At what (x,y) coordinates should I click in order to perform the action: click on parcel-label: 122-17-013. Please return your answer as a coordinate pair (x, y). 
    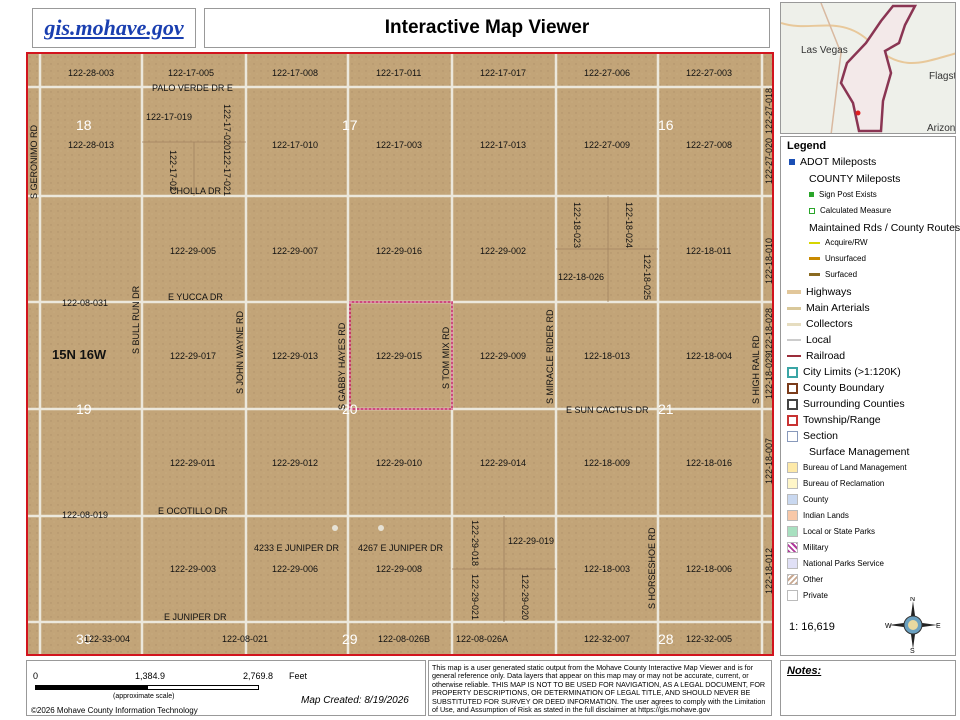
    Looking at the image, I should click on (503, 145).